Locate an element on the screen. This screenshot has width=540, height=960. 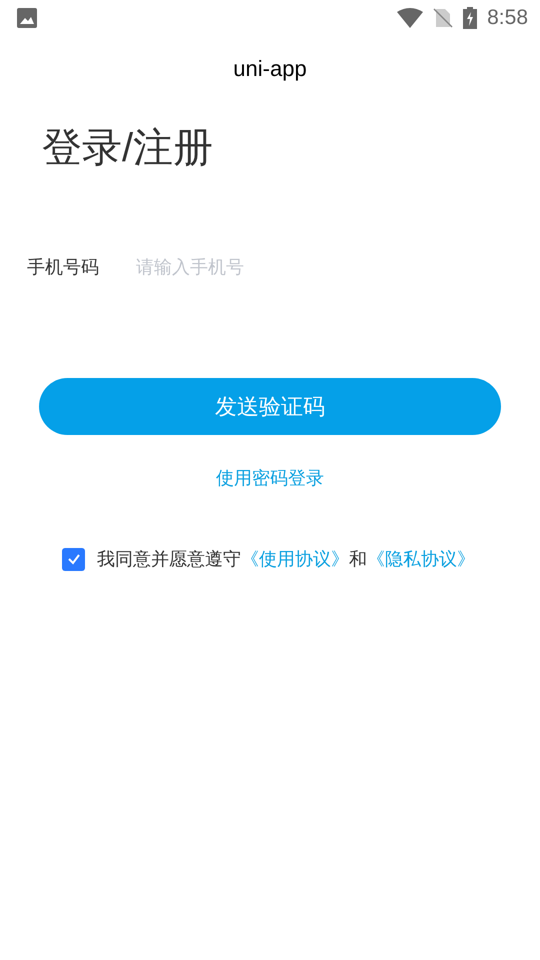
agreement-checkbox is located at coordinates (73, 559).